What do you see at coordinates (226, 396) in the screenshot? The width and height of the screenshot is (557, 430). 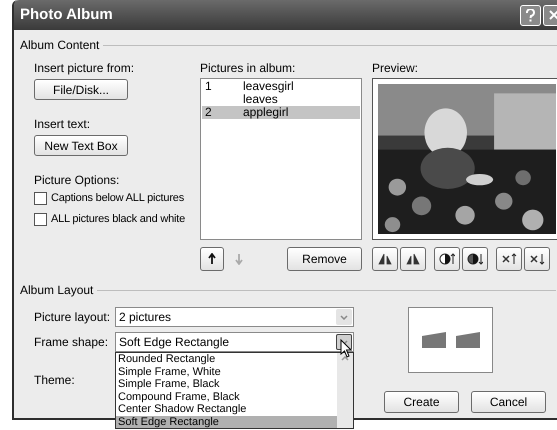 I see `dropdown-option: Compound Frame, Black` at bounding box center [226, 396].